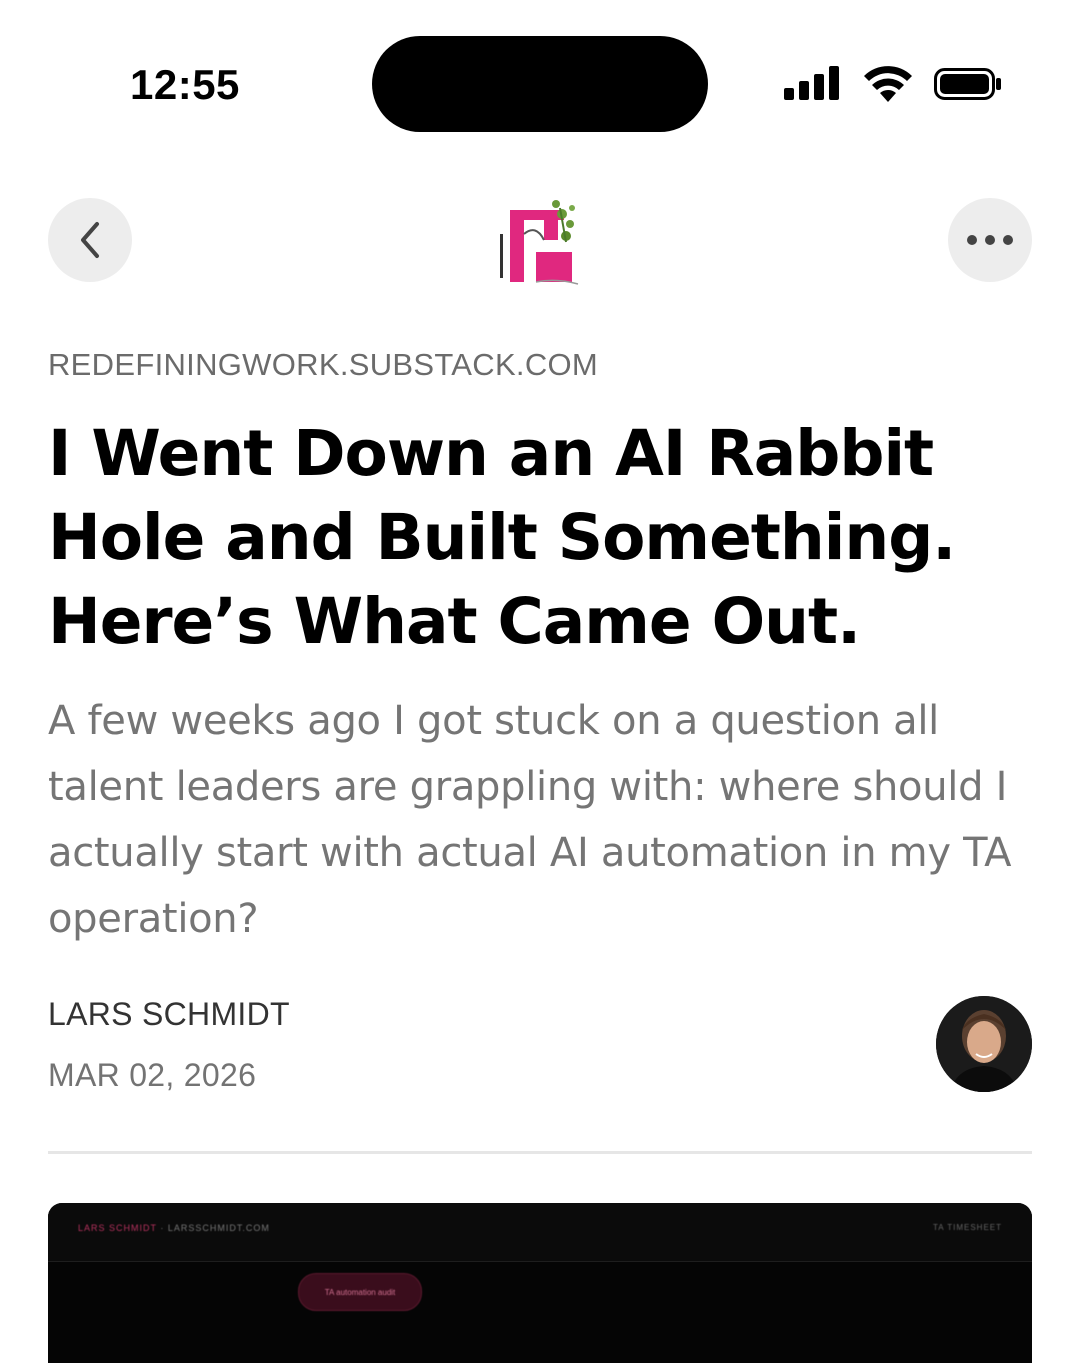 Image resolution: width=1080 pixels, height=1363 pixels. Describe the element at coordinates (360, 1292) in the screenshot. I see `hero-pill: TA automation audit` at that location.